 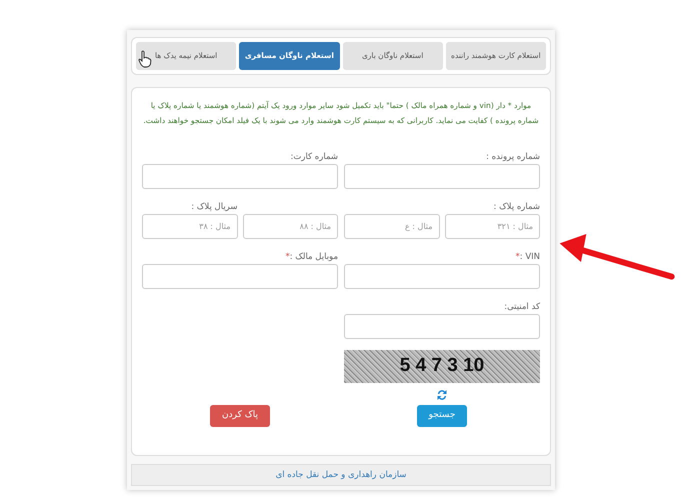 I want to click on input-field: مثال : ۳۲۱, so click(x=492, y=226).